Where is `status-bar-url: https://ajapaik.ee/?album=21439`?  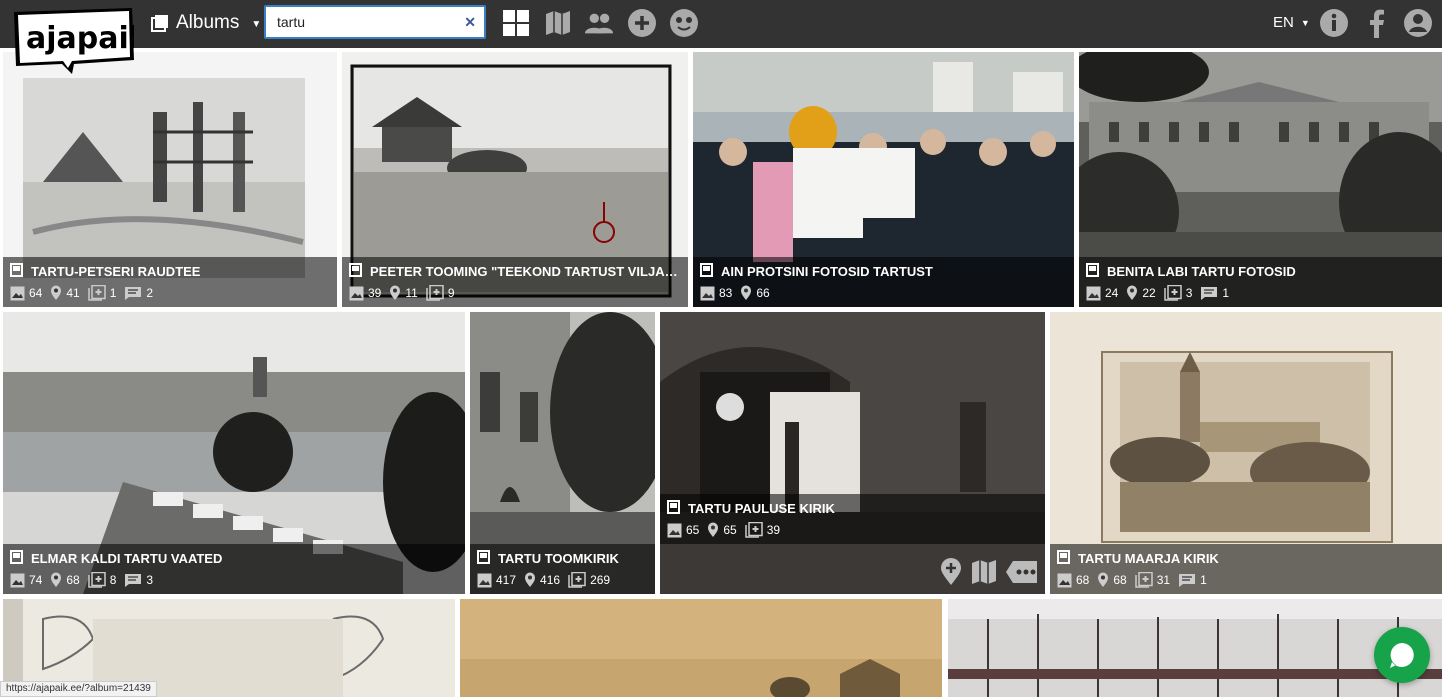 status-bar-url: https://ajapaik.ee/?album=21439 is located at coordinates (78, 689).